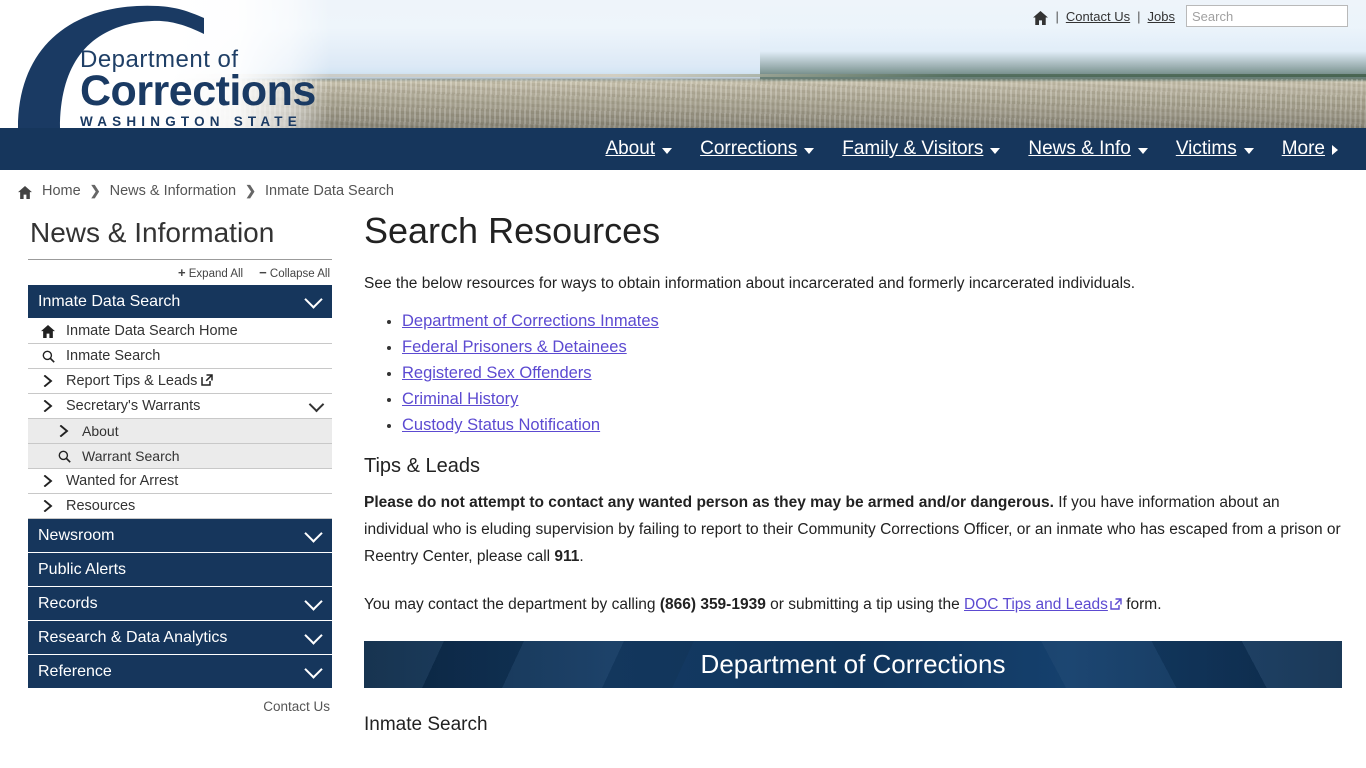 The width and height of the screenshot is (1366, 768). Describe the element at coordinates (913, 148) in the screenshot. I see `nav-item-label: Family & Visitors` at that location.